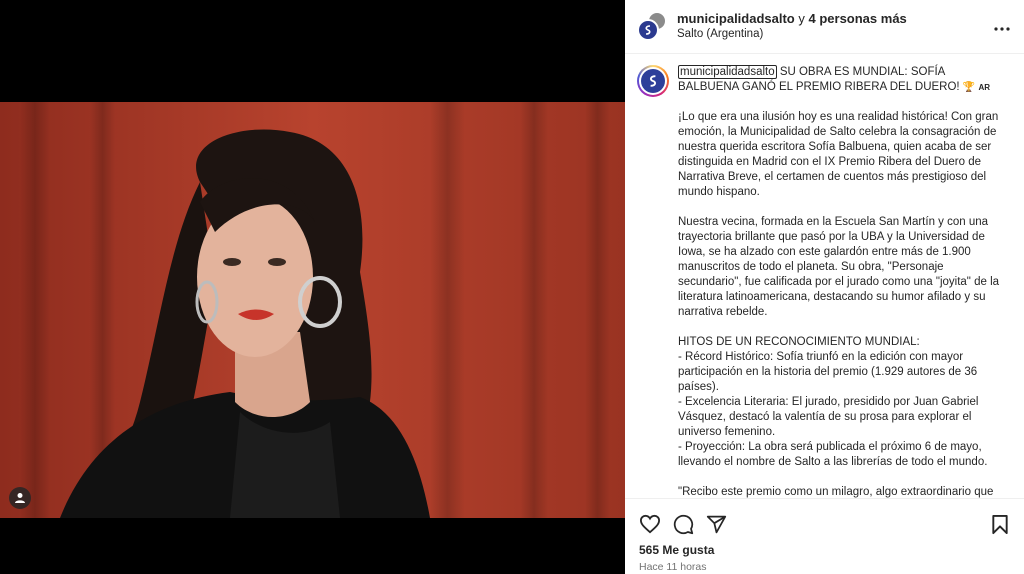  I want to click on comment-button, so click(683, 524).